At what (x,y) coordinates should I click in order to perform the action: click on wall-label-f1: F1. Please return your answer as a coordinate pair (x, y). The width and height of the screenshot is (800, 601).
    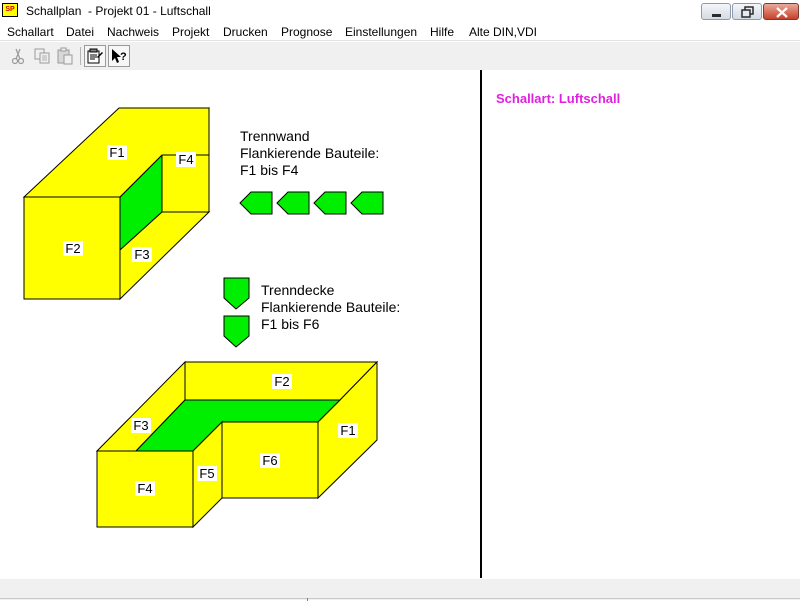
    Looking at the image, I should click on (116, 152).